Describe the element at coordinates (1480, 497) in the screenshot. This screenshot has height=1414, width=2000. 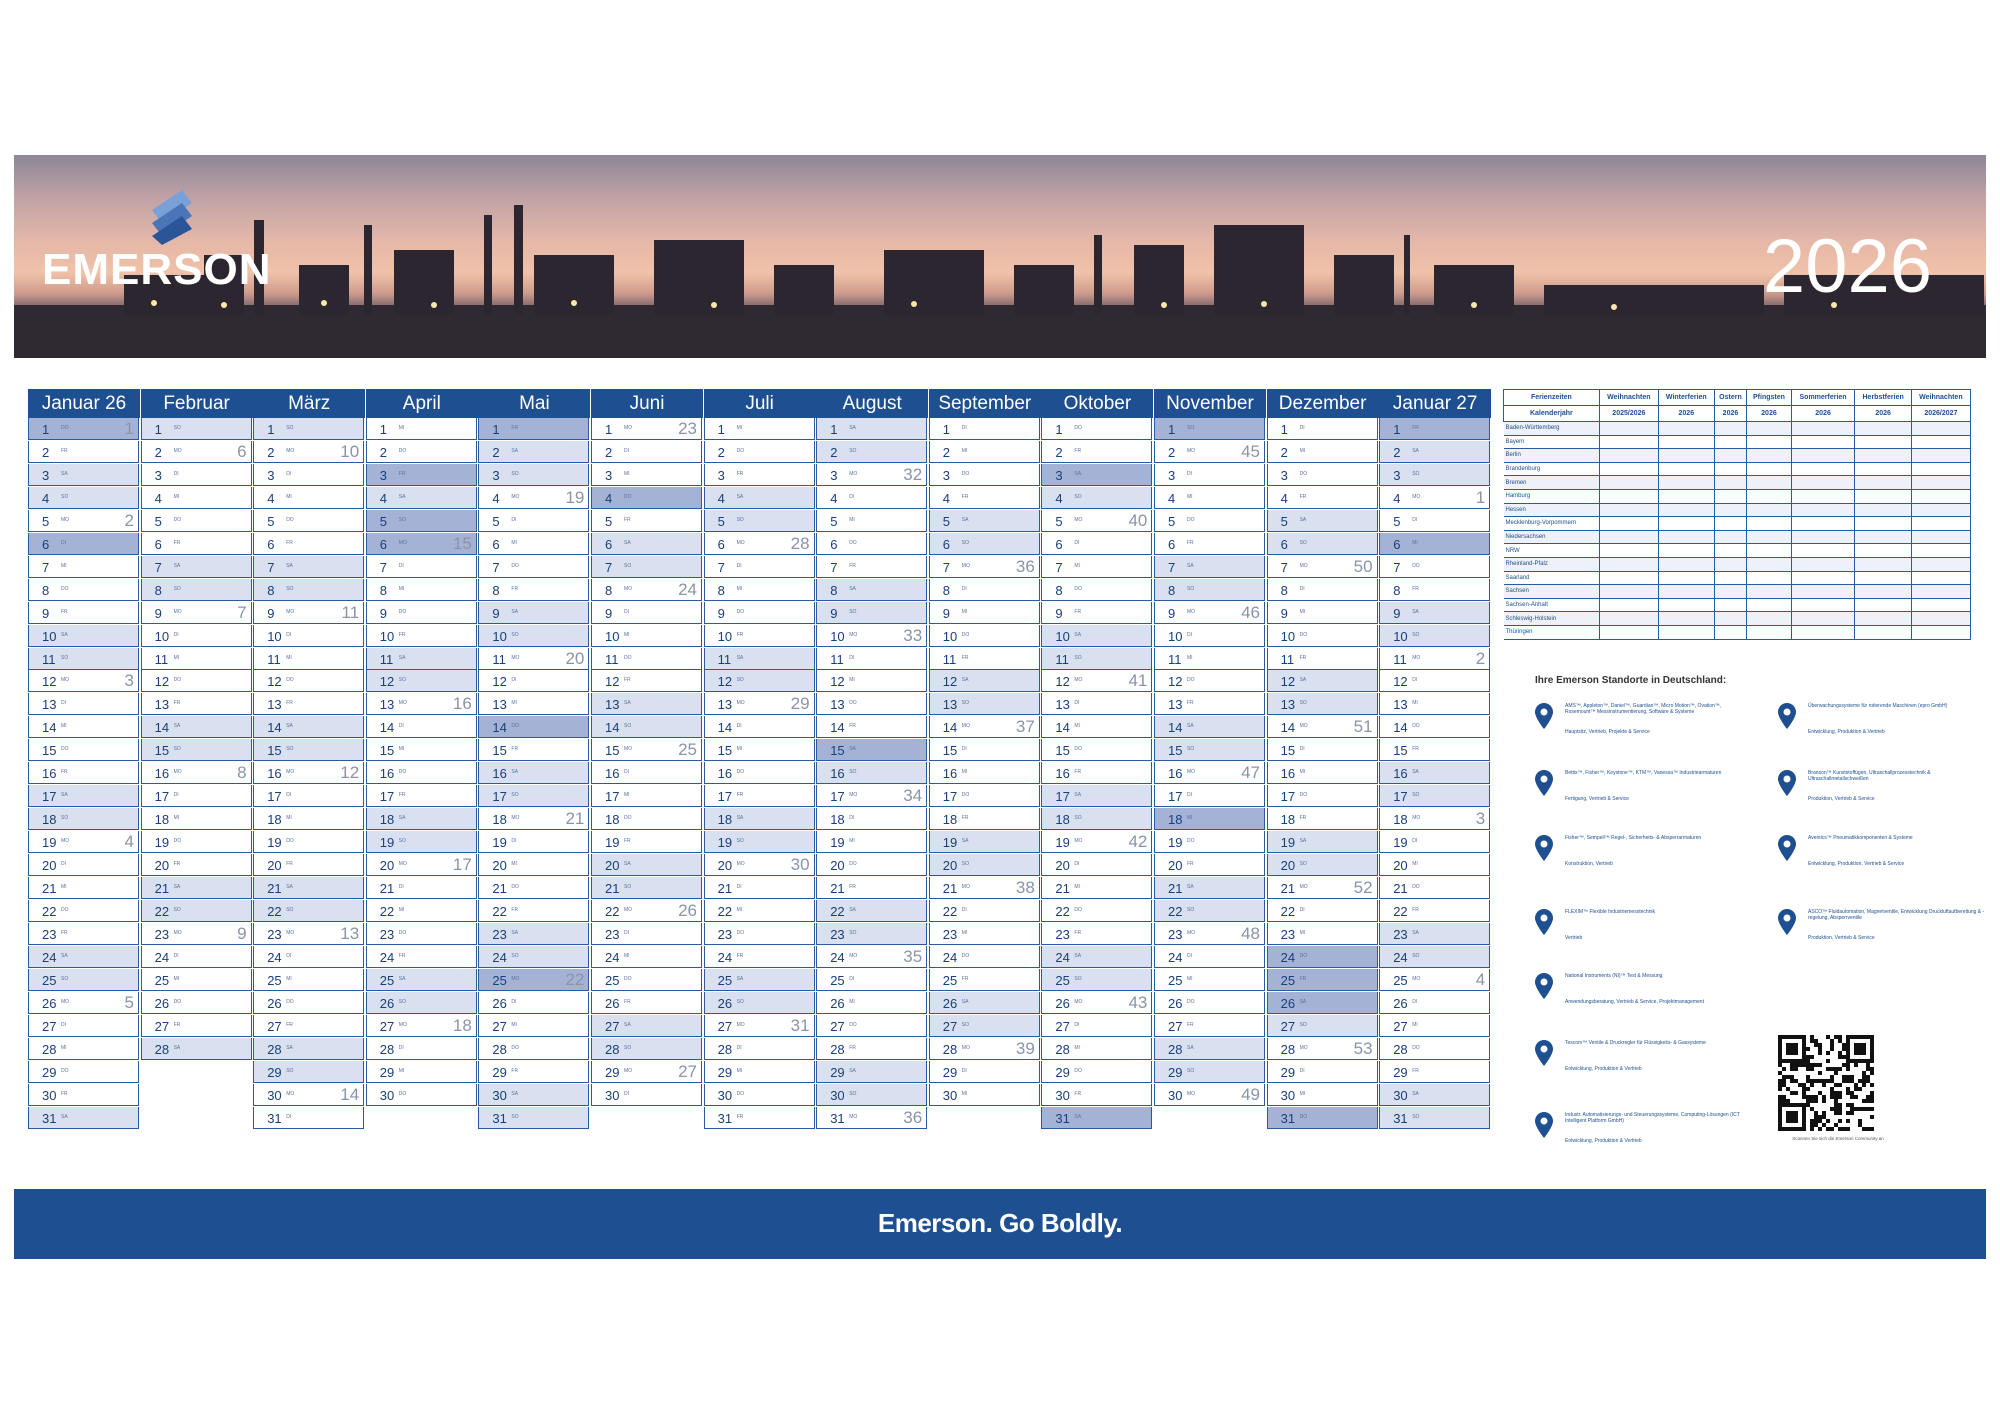
I see `calendar-week-number: 1` at that location.